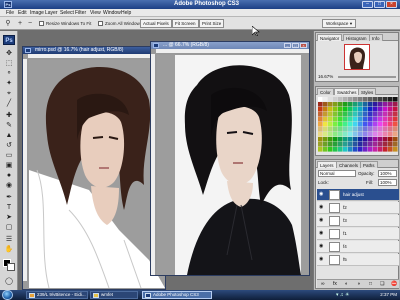 Image resolution: width=400 pixels, height=300 pixels. Describe the element at coordinates (8, 23) in the screenshot. I see `zoom-tool-icon: ⚲` at that location.